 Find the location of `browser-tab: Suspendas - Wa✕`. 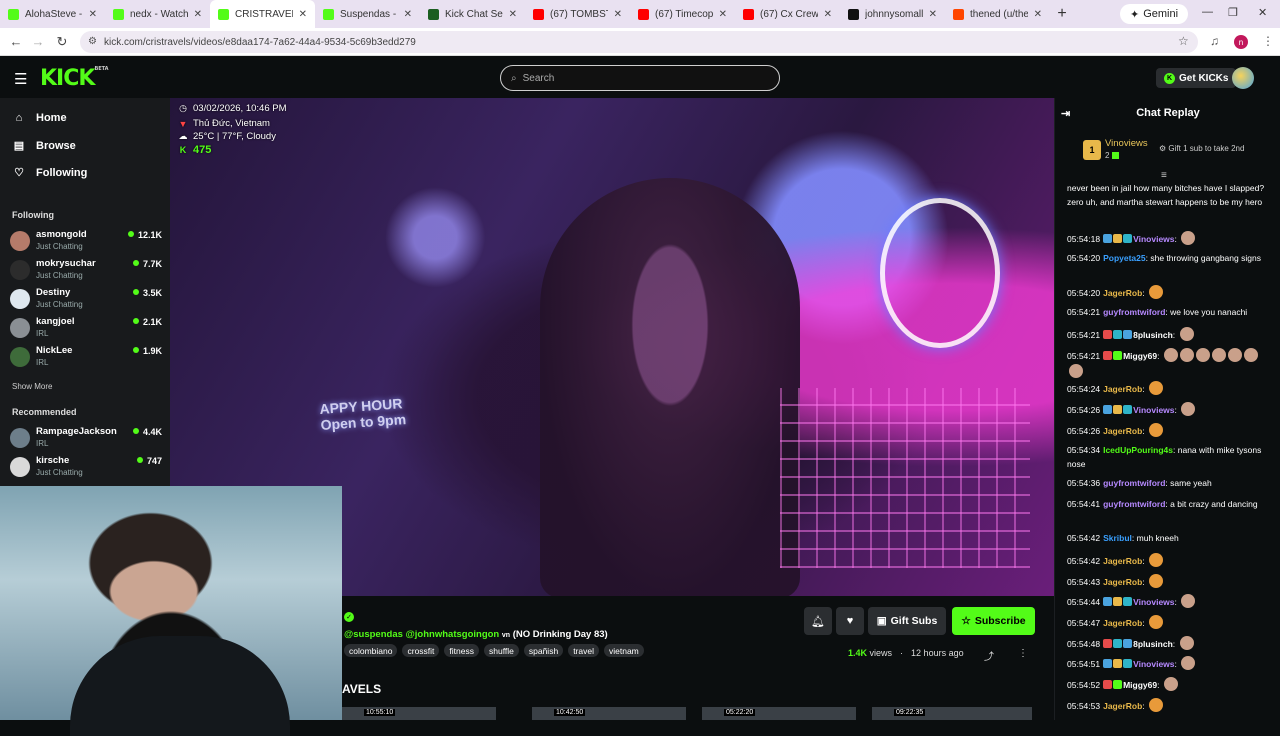

browser-tab: Suspendas - Wa✕ is located at coordinates (367, 14).